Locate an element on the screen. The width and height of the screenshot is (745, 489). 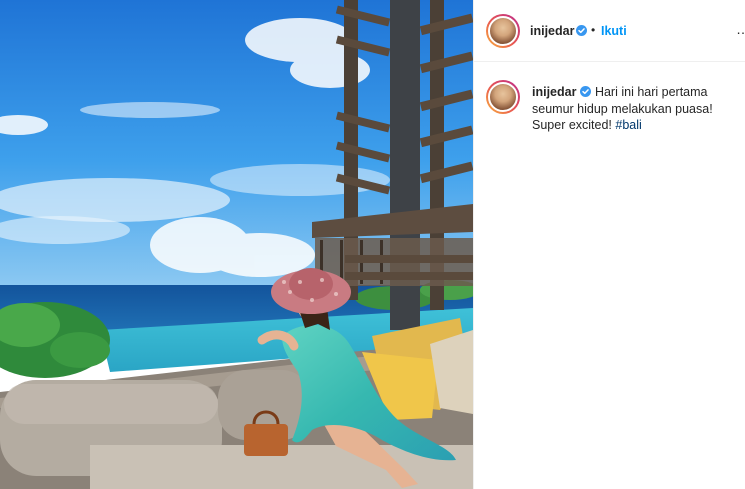
hashtag-link: #bali is located at coordinates (628, 125).